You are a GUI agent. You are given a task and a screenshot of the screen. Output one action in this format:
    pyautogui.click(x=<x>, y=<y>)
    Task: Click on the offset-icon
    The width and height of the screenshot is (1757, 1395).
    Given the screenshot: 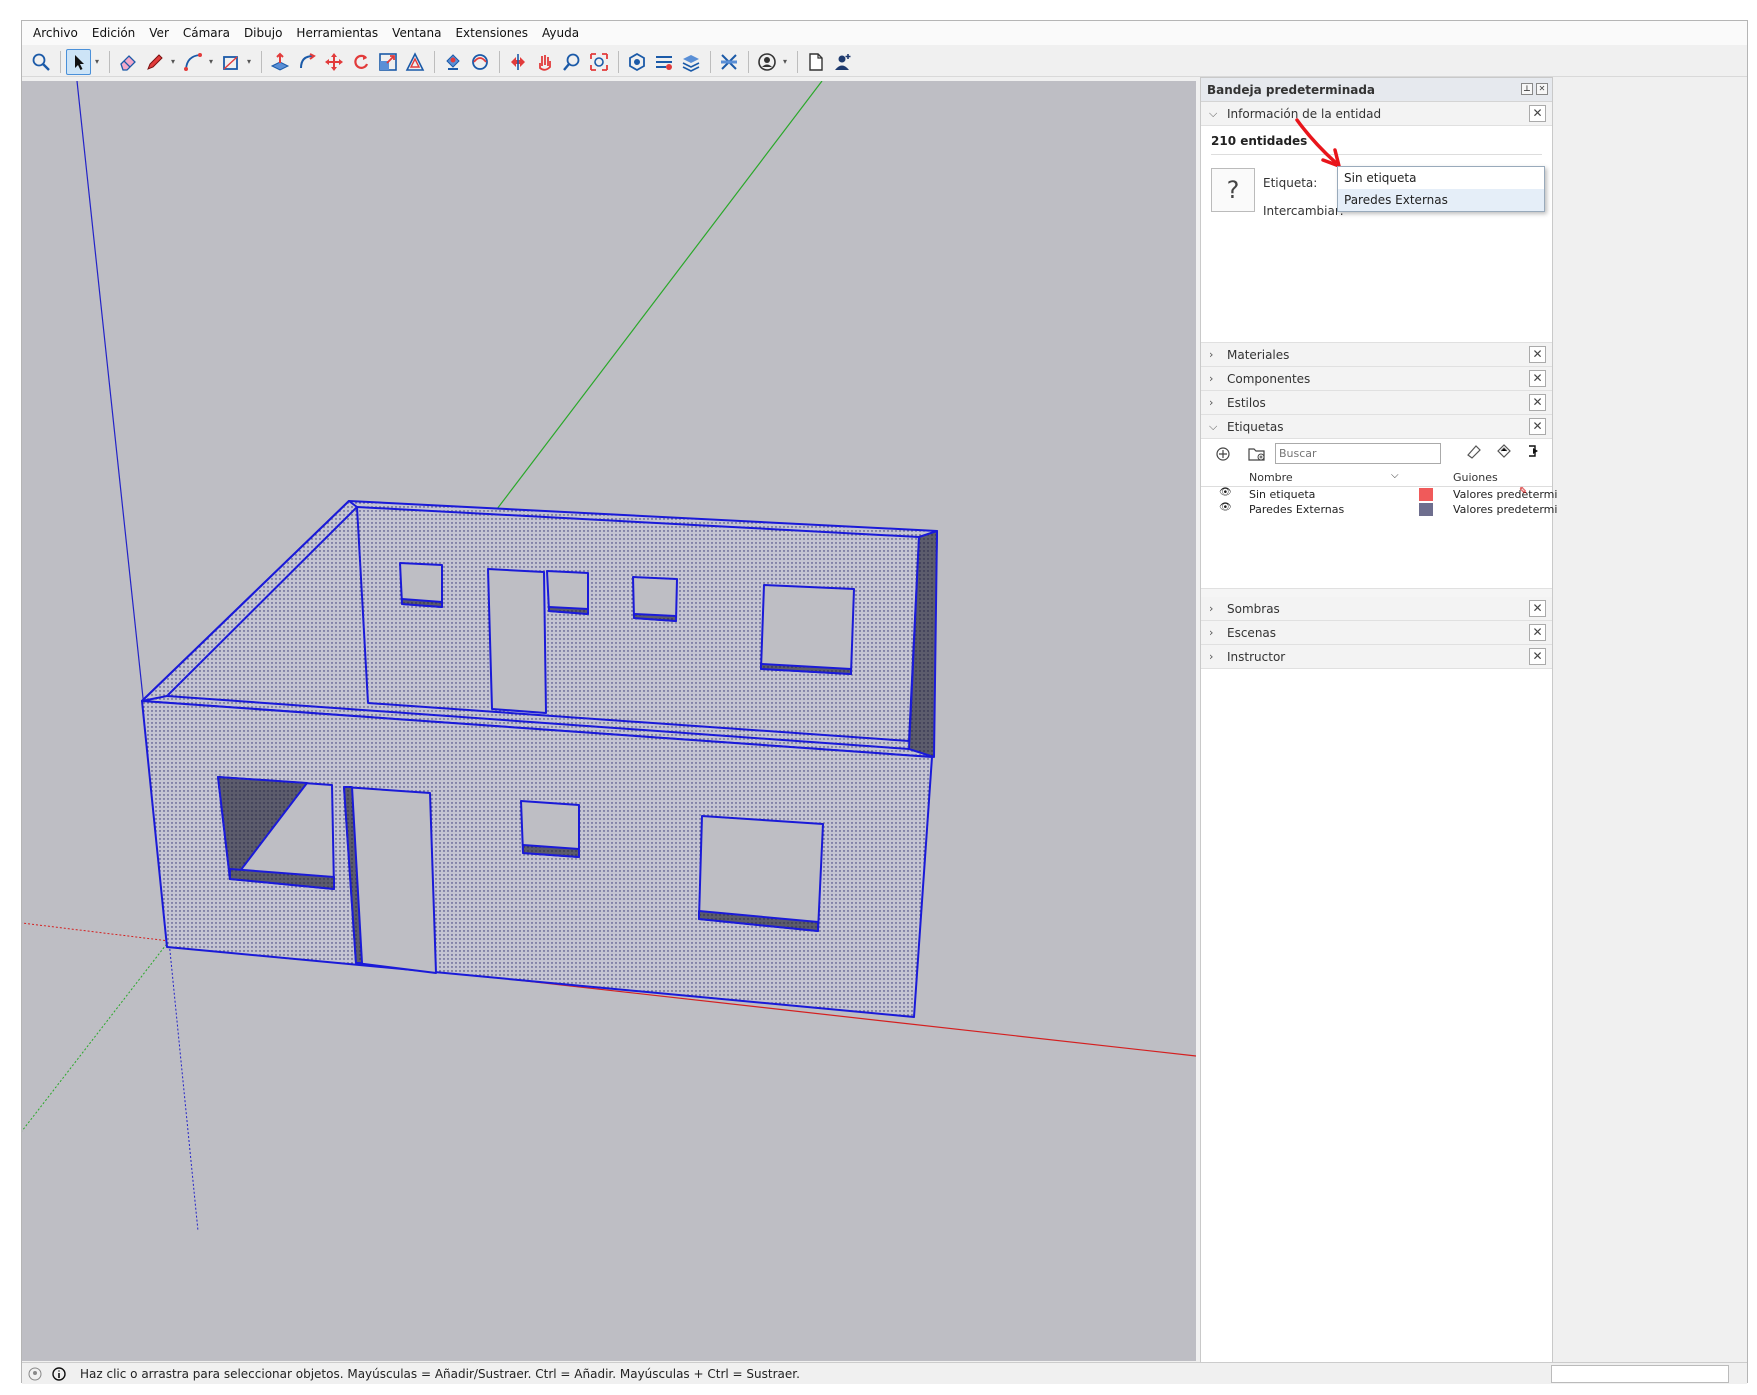 What is the action you would take?
    pyautogui.click(x=414, y=62)
    